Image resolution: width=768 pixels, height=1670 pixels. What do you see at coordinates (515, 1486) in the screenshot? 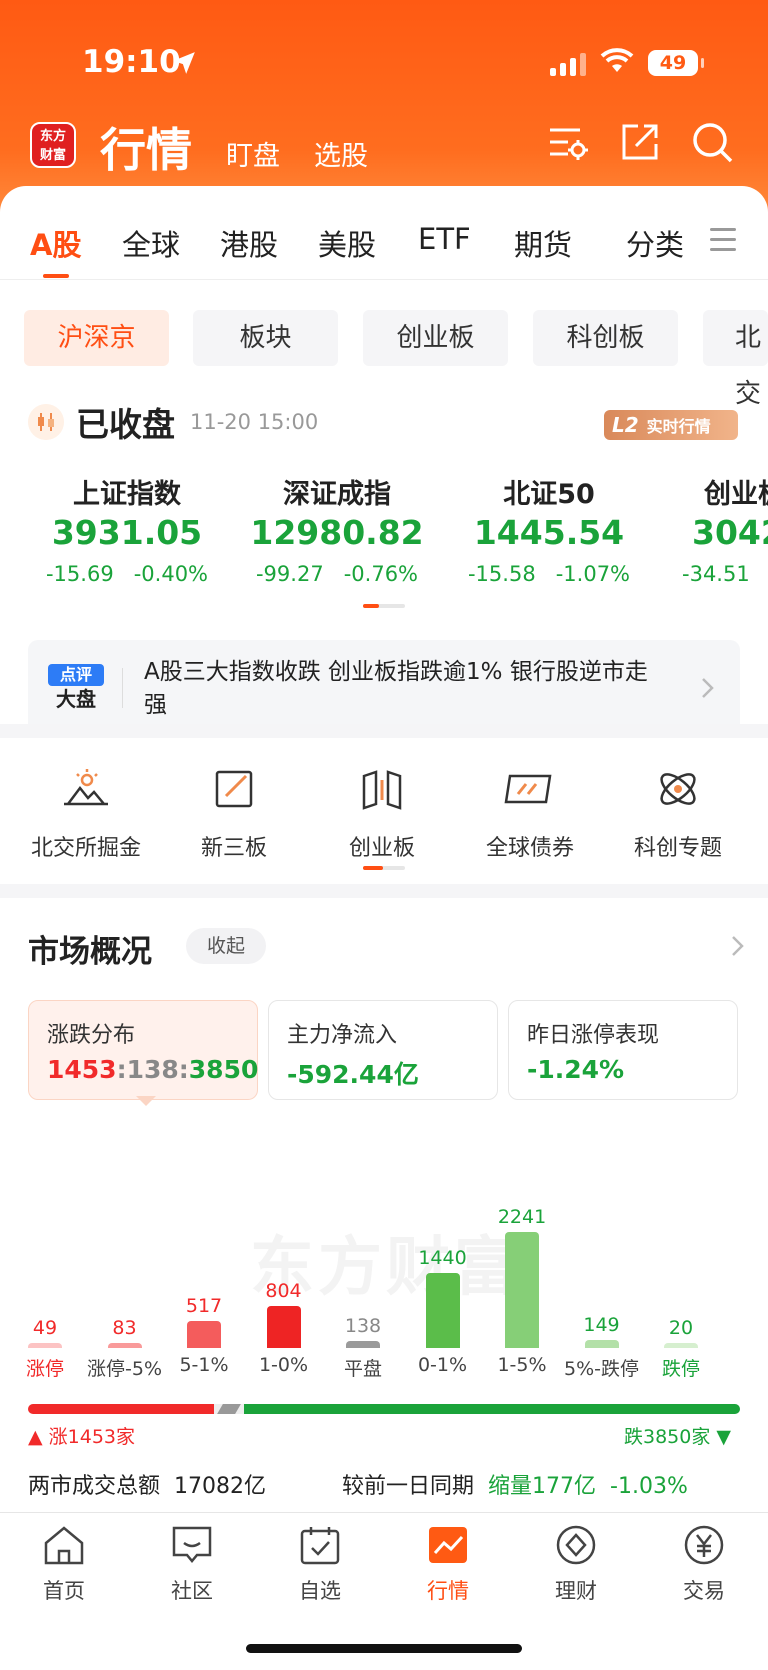
I see `turnover-vs-yesterday: 较前一日同期 缩量177亿 -1.03%` at bounding box center [515, 1486].